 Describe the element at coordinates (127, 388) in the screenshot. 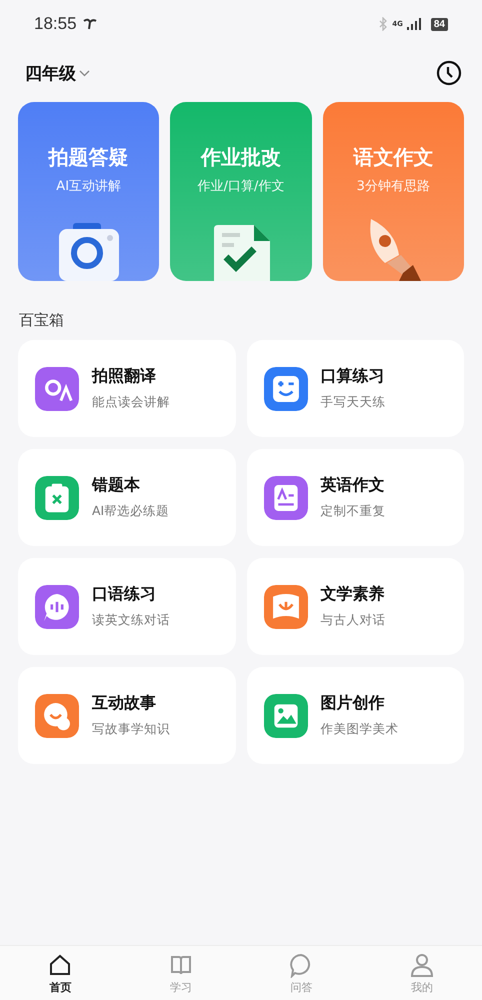

I see `tool-card: 拍照翻译 能点读会讲解` at that location.